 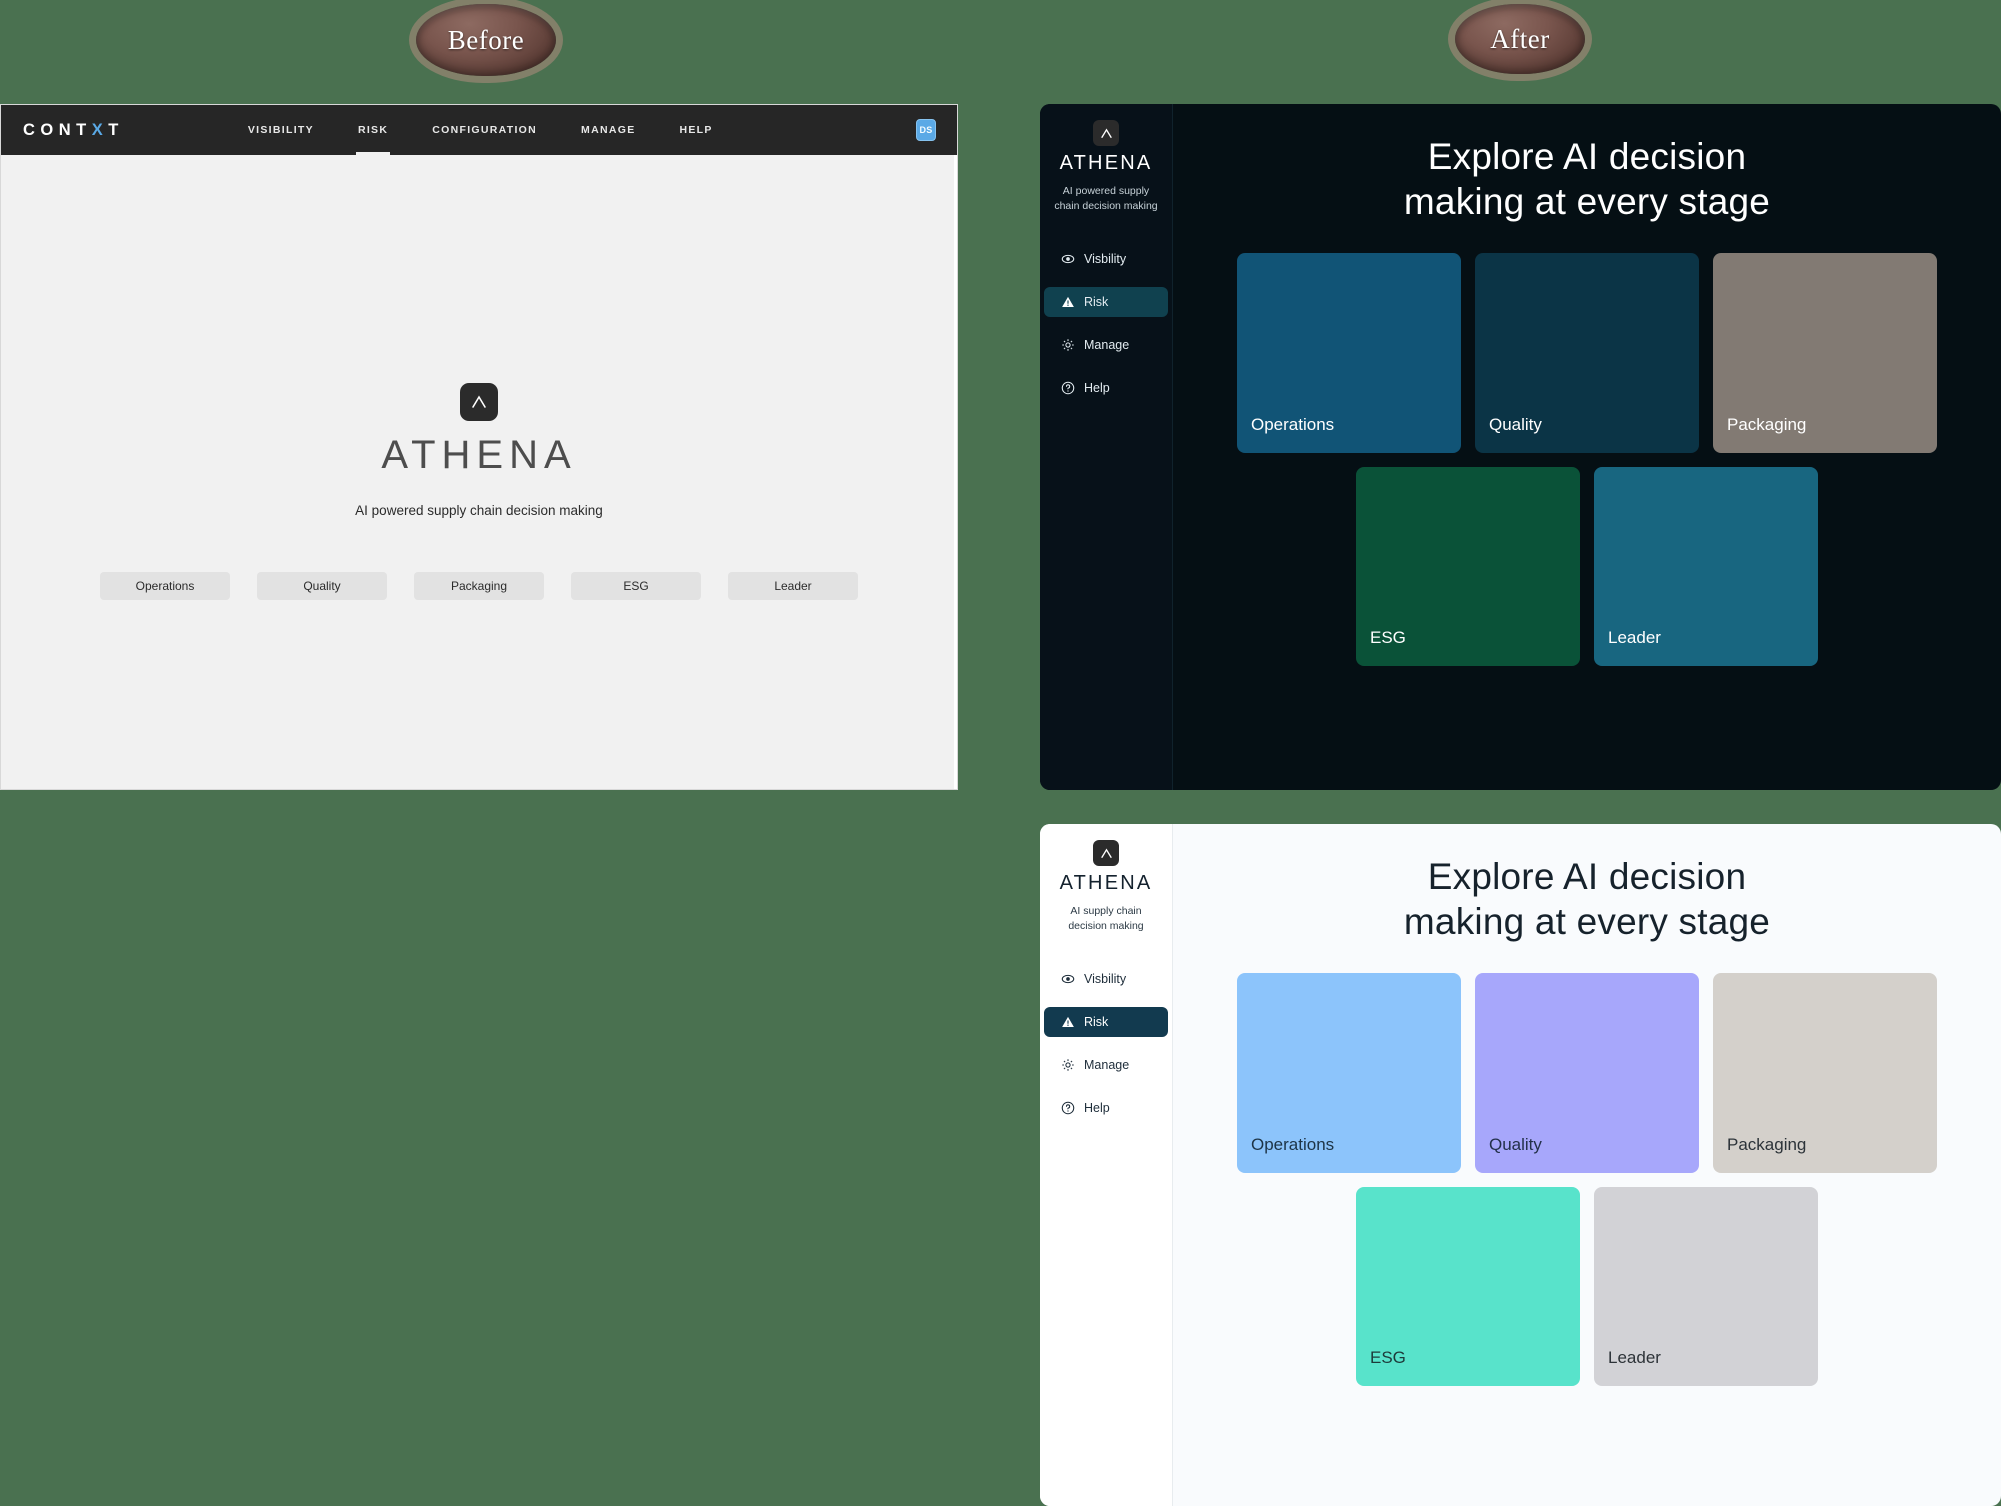 I want to click on dark-card-grid: Operations Quality Packaging ESG Leader, so click(x=1587, y=460).